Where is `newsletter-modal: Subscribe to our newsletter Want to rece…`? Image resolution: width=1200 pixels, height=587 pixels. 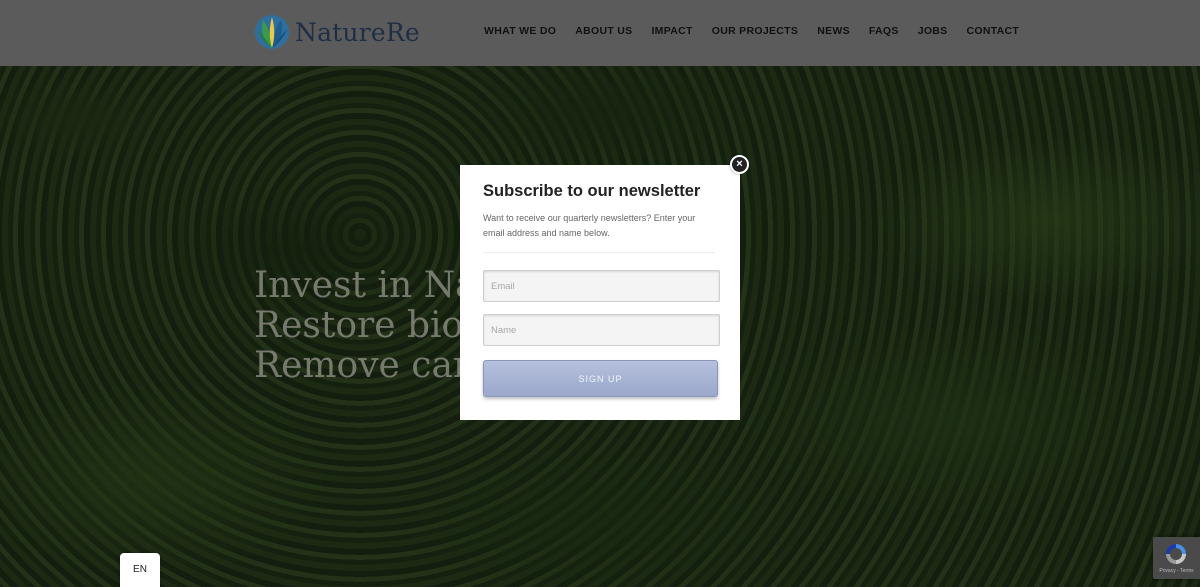
newsletter-modal: Subscribe to our newsletter Want to rece… is located at coordinates (600, 292).